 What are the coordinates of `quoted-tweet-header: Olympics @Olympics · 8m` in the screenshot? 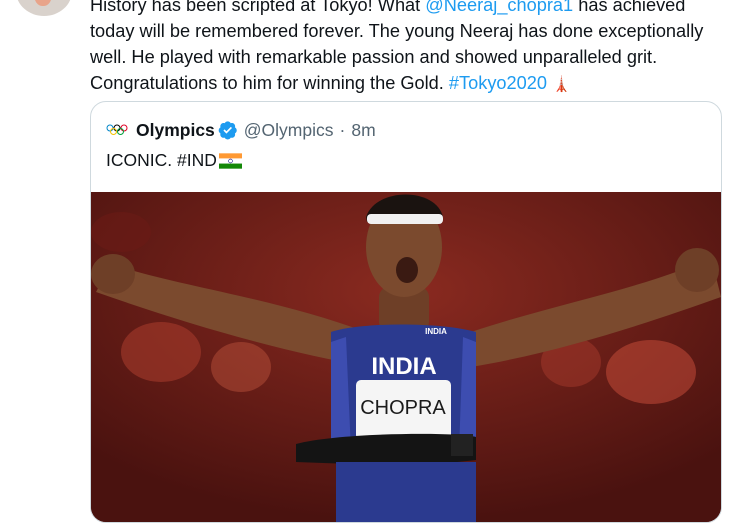 It's located at (241, 130).